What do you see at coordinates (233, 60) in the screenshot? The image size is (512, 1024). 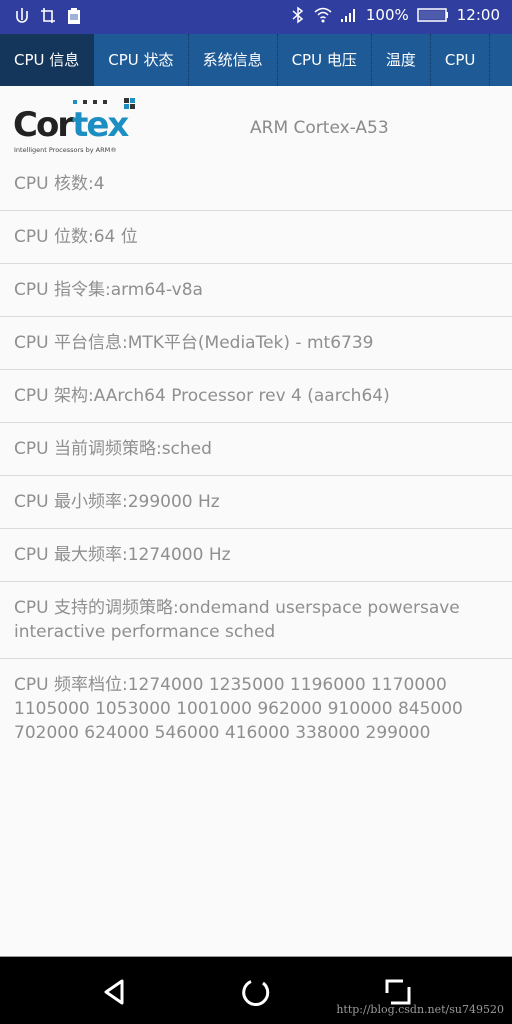 I see `tab-system-info: 系统信息` at bounding box center [233, 60].